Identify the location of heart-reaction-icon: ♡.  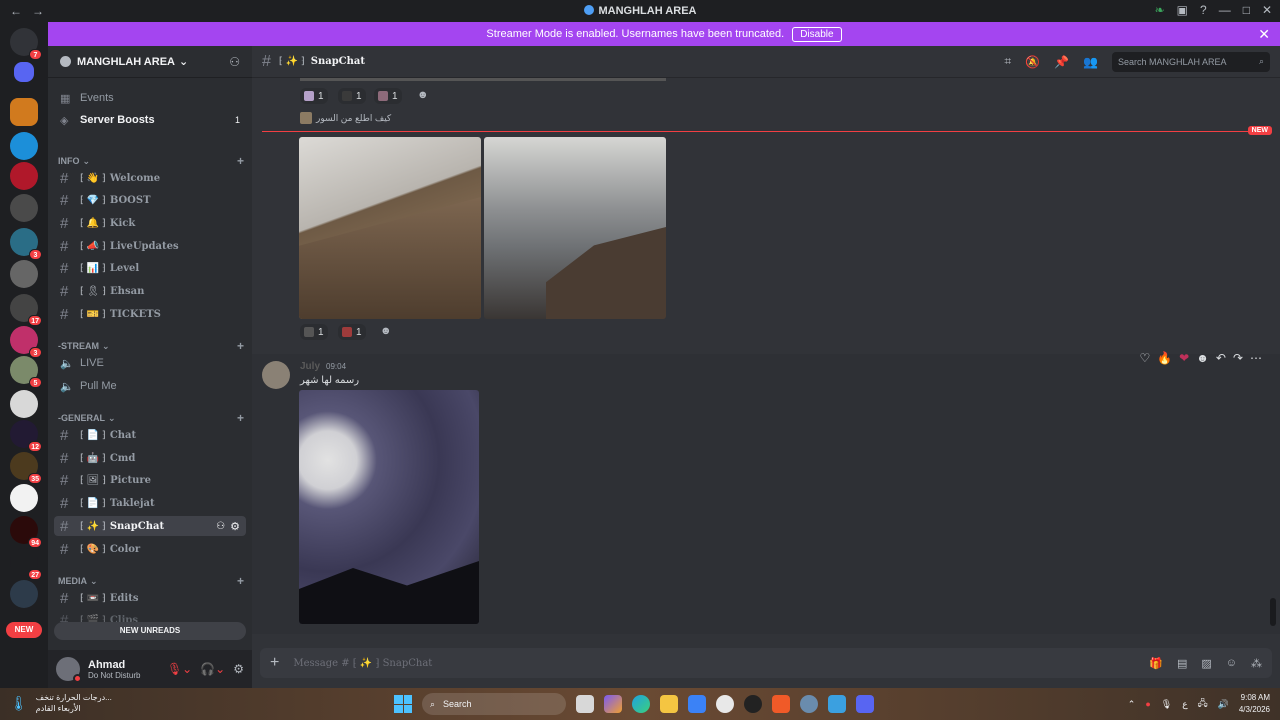
(1144, 358).